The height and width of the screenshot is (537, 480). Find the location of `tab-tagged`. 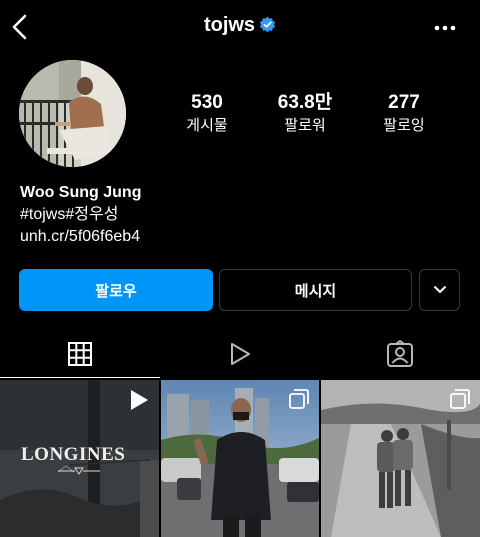

tab-tagged is located at coordinates (400, 354).